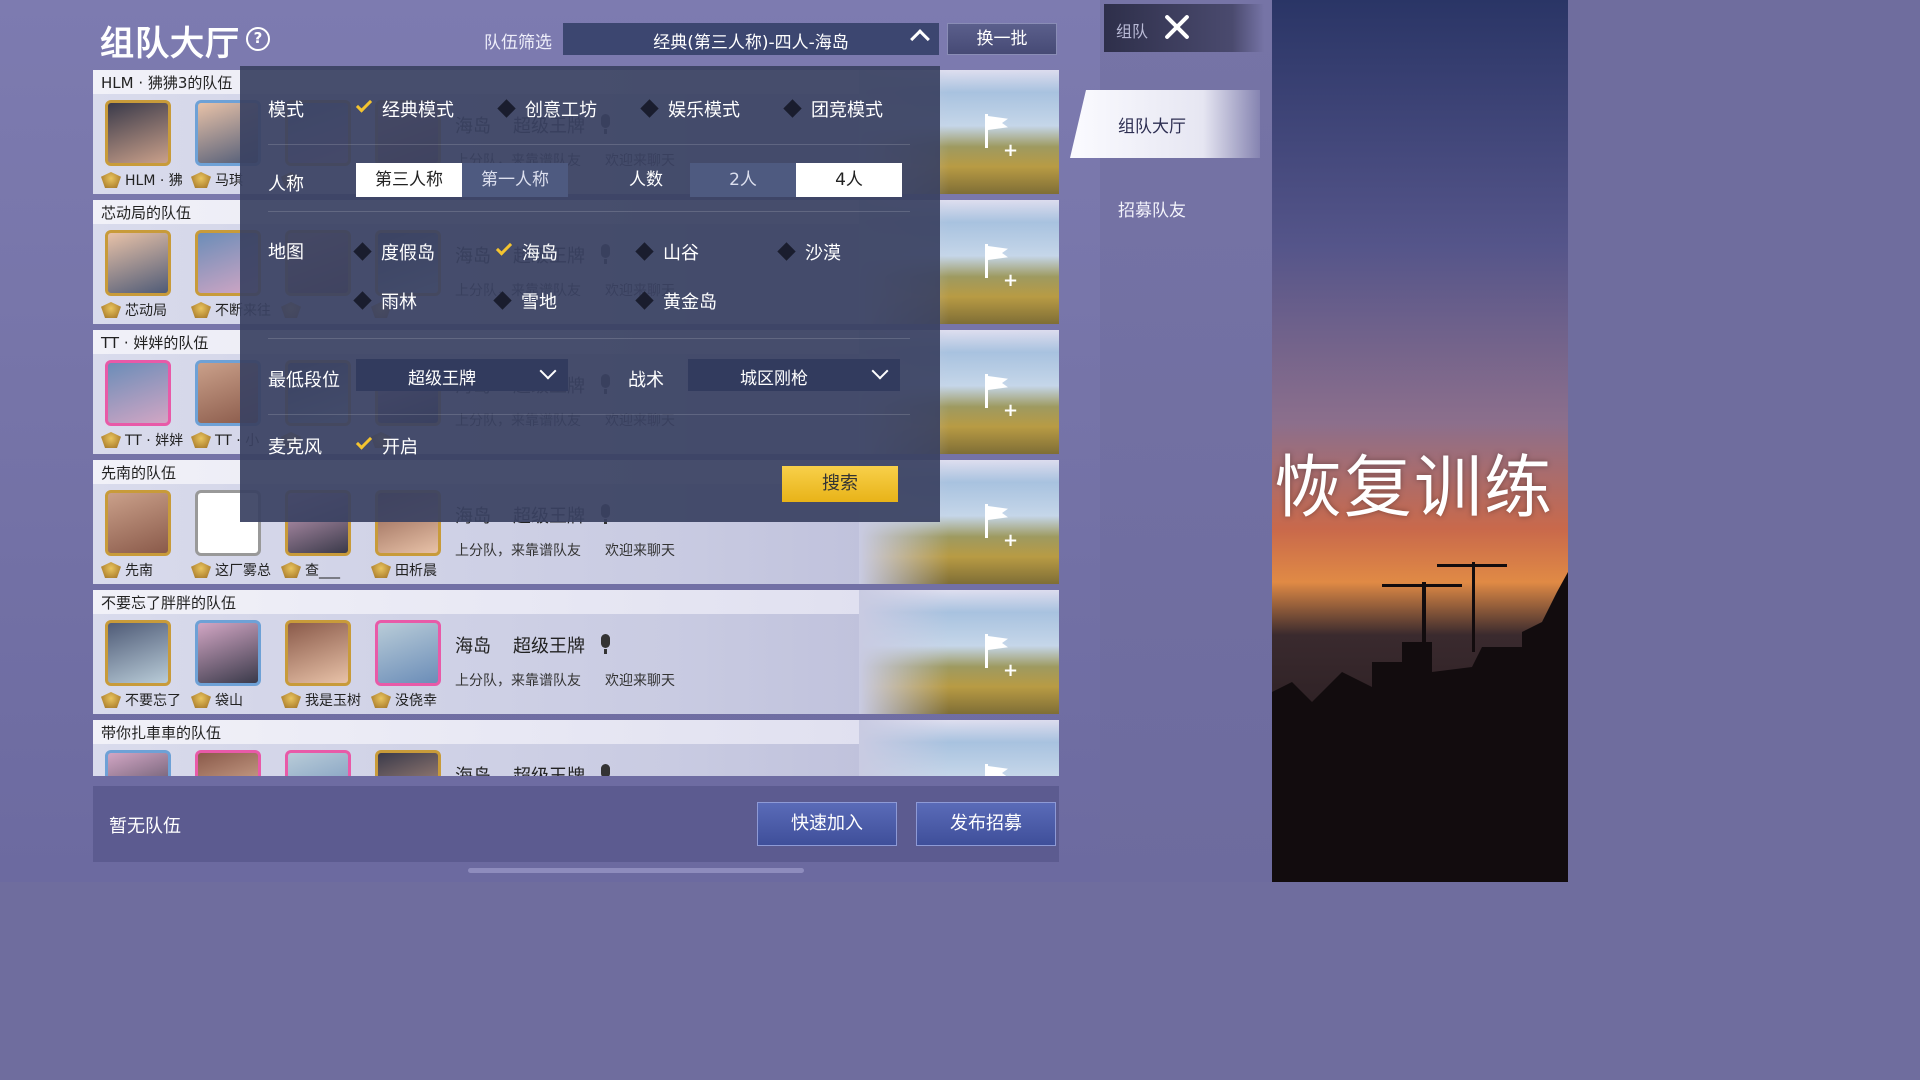 This screenshot has height=1080, width=1920. I want to click on member-name: 先南, so click(139, 571).